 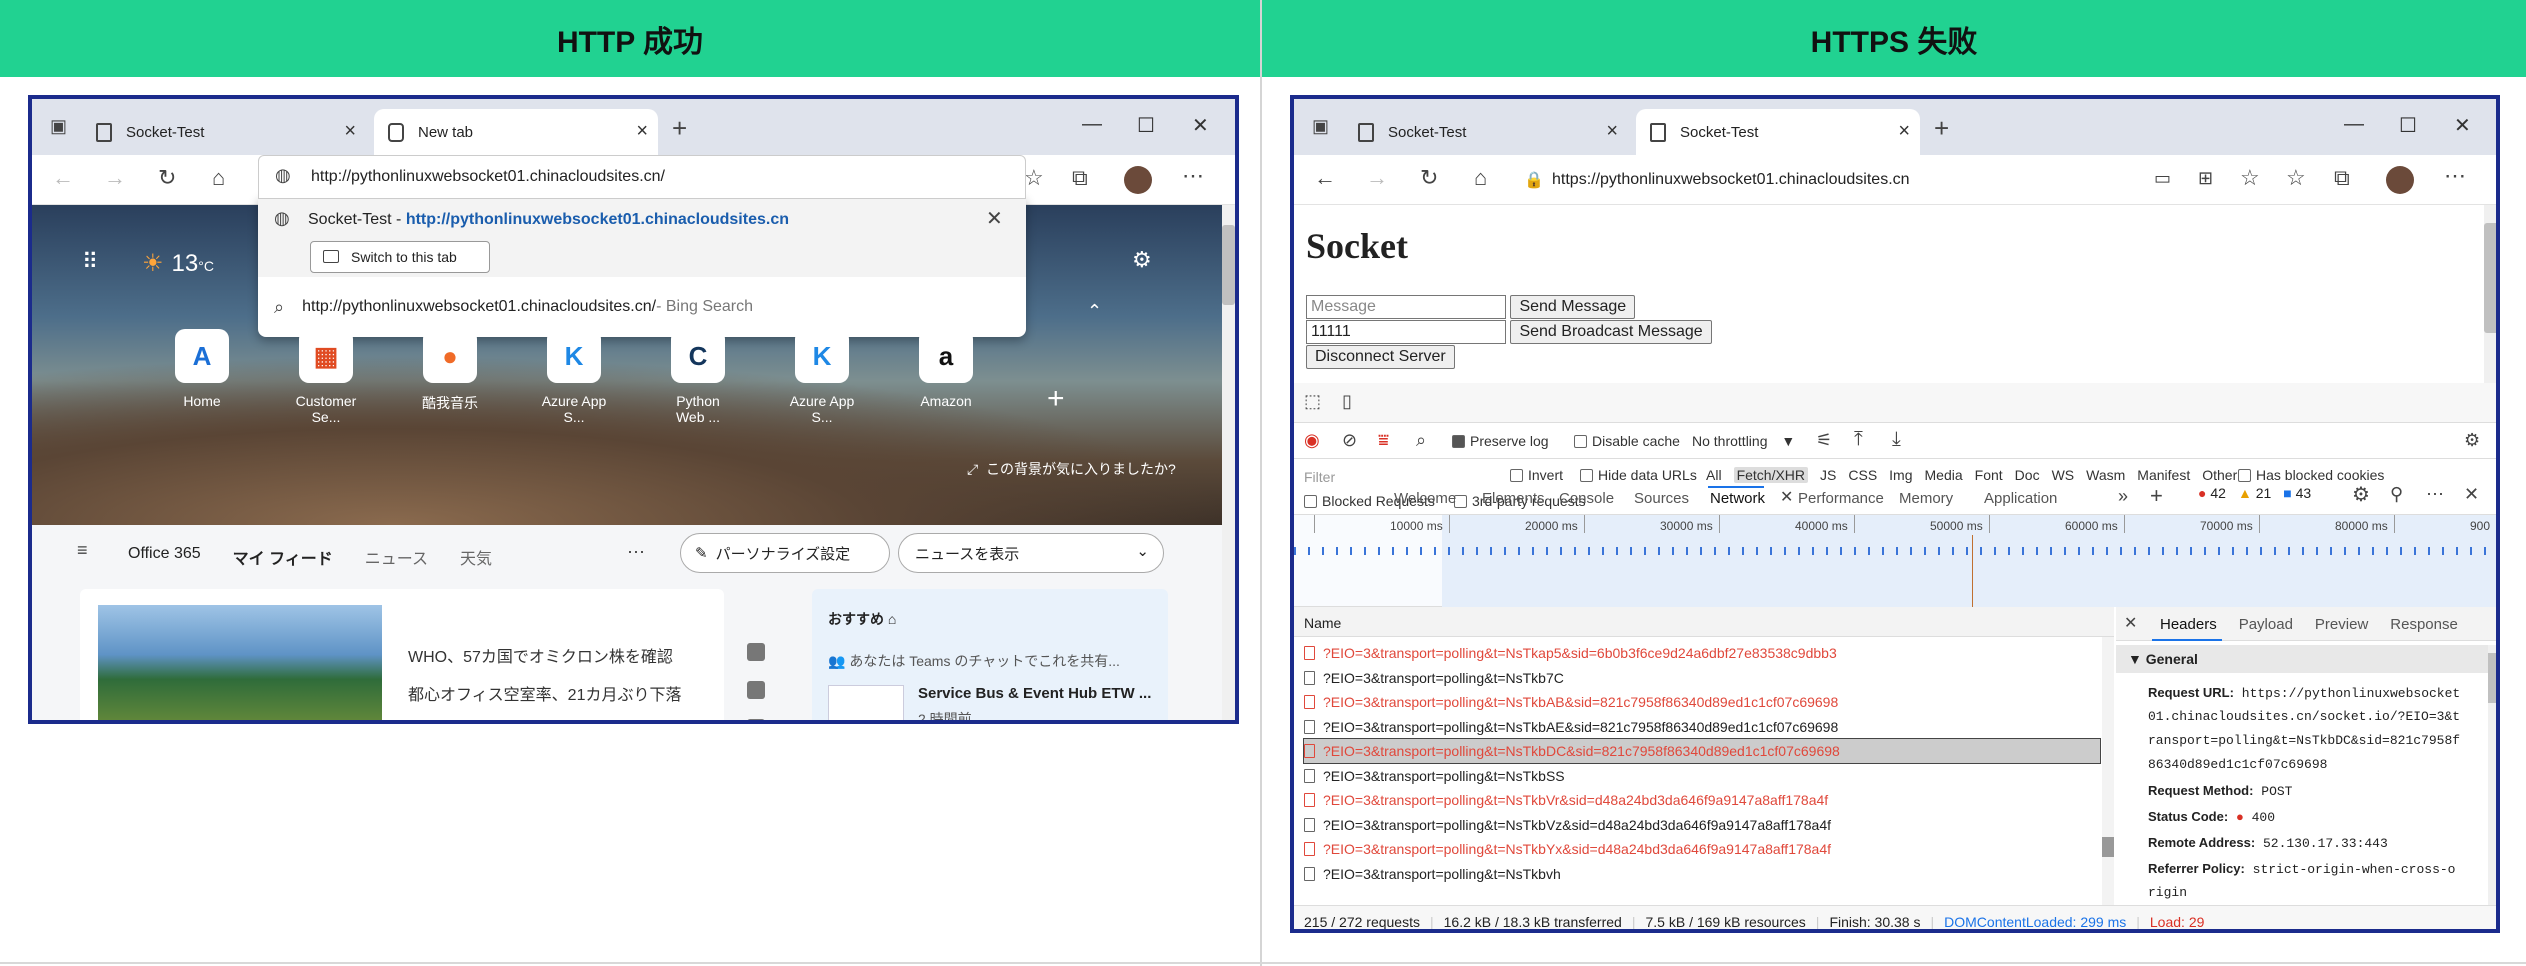 I want to click on preserve-log-checkbox: Preserve log, so click(x=1500, y=441).